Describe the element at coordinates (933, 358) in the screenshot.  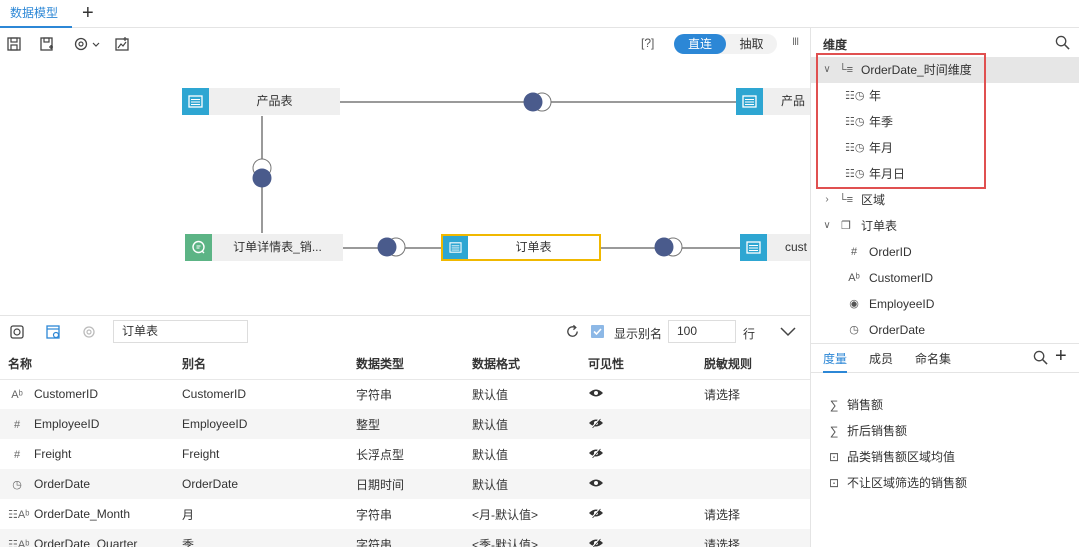
I see `tab-named-sets: 命名集` at that location.